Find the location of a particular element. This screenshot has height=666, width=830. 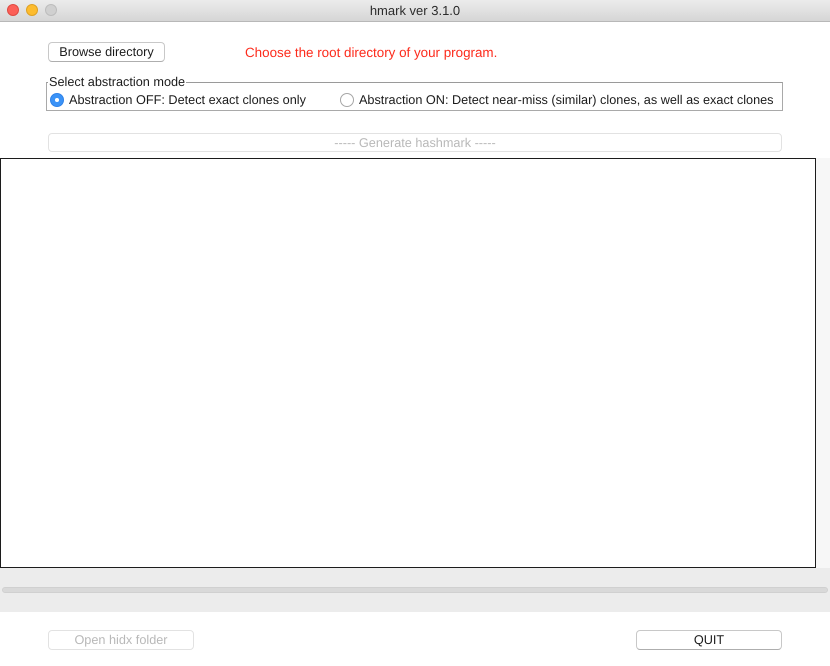

quit-button: QUIT is located at coordinates (709, 640).